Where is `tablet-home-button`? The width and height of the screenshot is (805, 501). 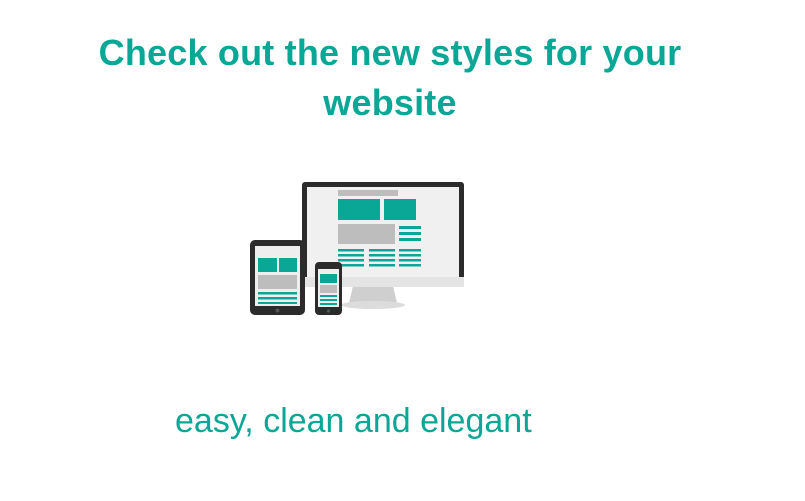 tablet-home-button is located at coordinates (277, 310).